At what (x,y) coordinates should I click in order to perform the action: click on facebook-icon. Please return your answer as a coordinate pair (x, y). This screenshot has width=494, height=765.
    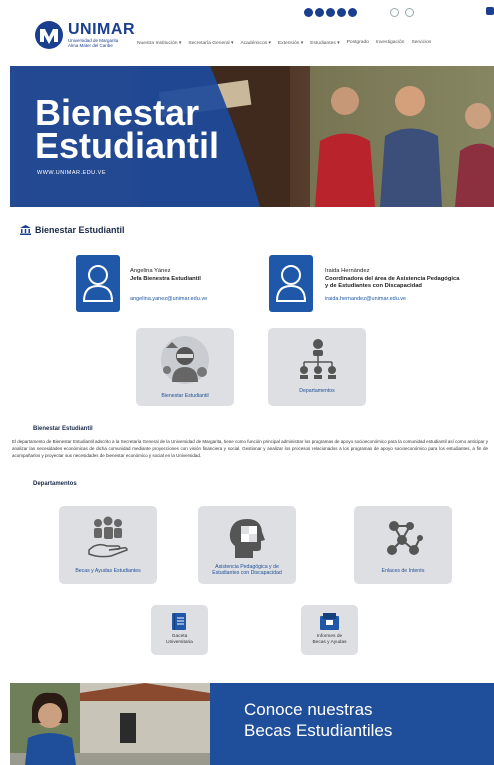
    Looking at the image, I should click on (319, 12).